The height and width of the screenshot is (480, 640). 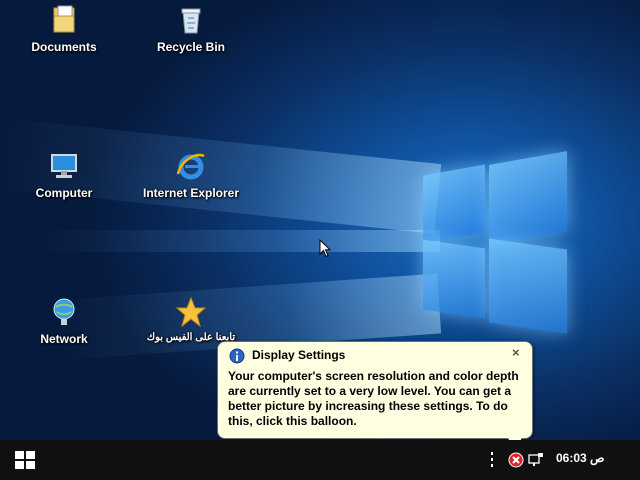 I want to click on desktop-icon-label: Documents, so click(x=64, y=47).